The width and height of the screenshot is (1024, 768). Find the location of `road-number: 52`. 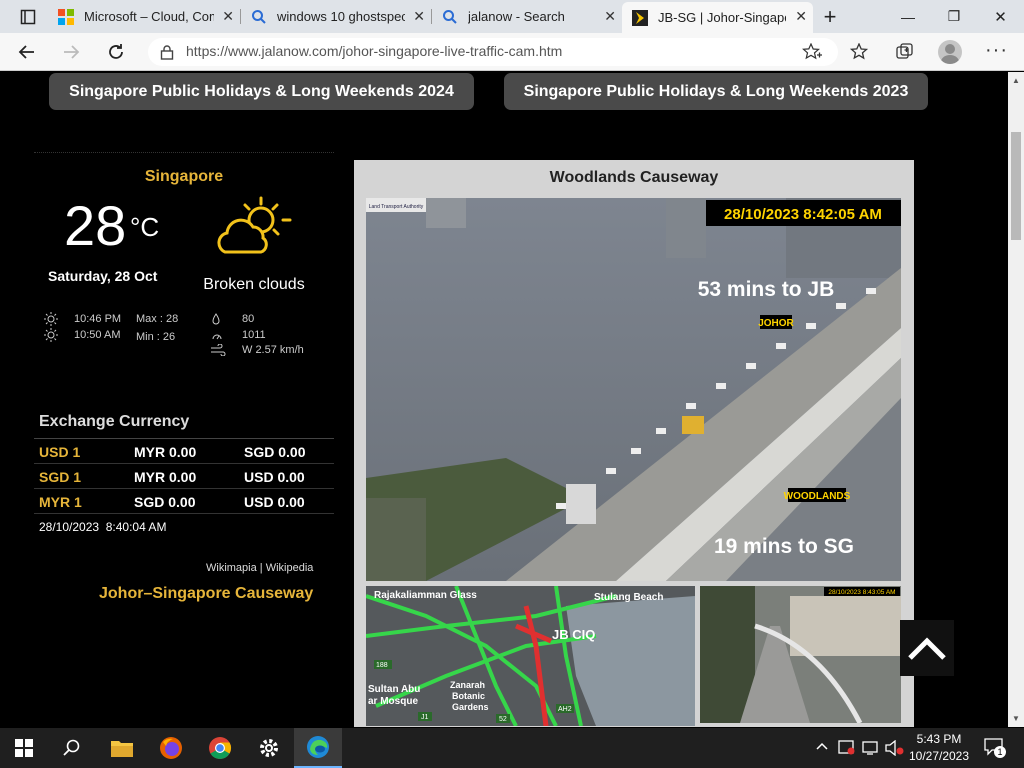

road-number: 52 is located at coordinates (503, 719).